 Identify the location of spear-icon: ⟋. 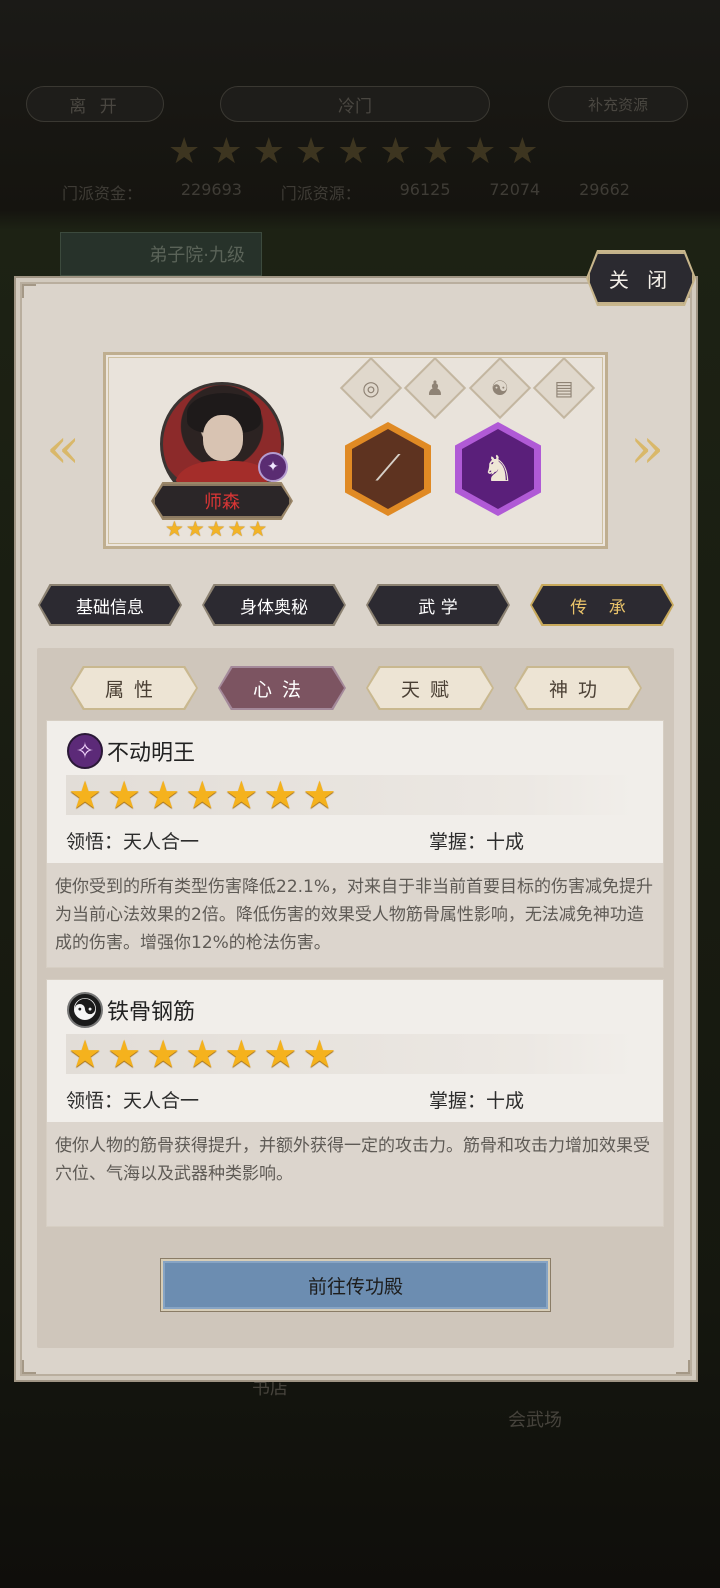
(388, 469).